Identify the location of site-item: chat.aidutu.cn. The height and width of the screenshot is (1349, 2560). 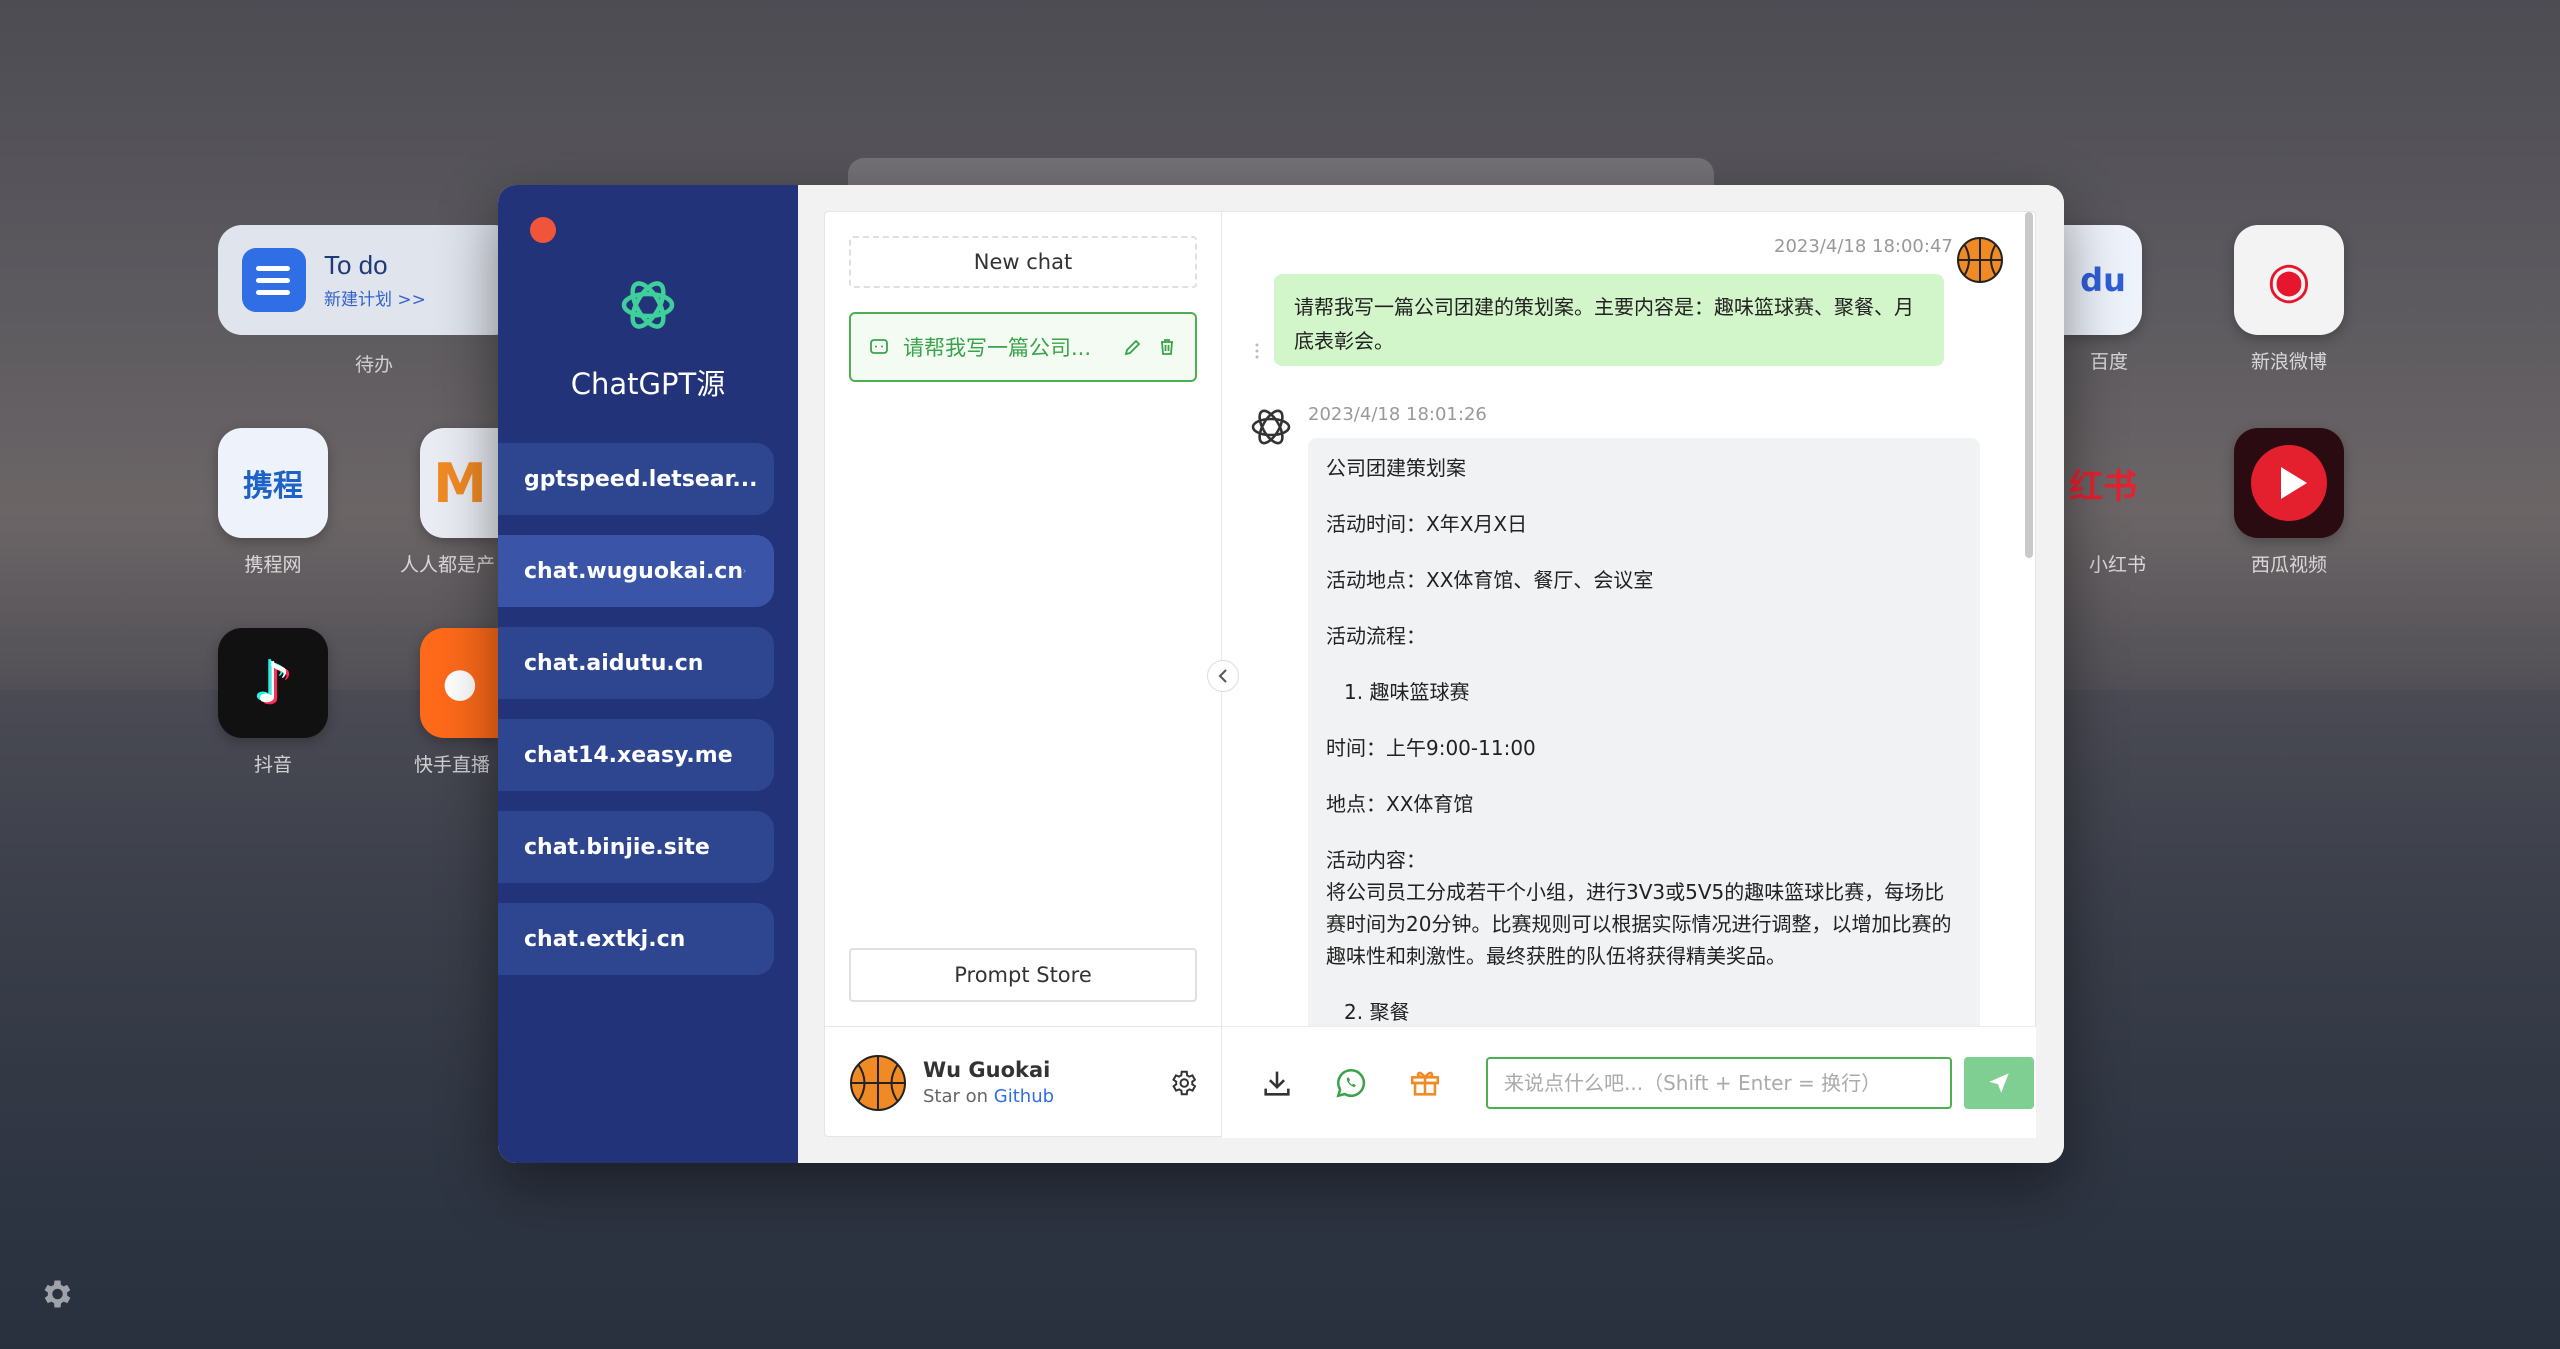
(636, 663).